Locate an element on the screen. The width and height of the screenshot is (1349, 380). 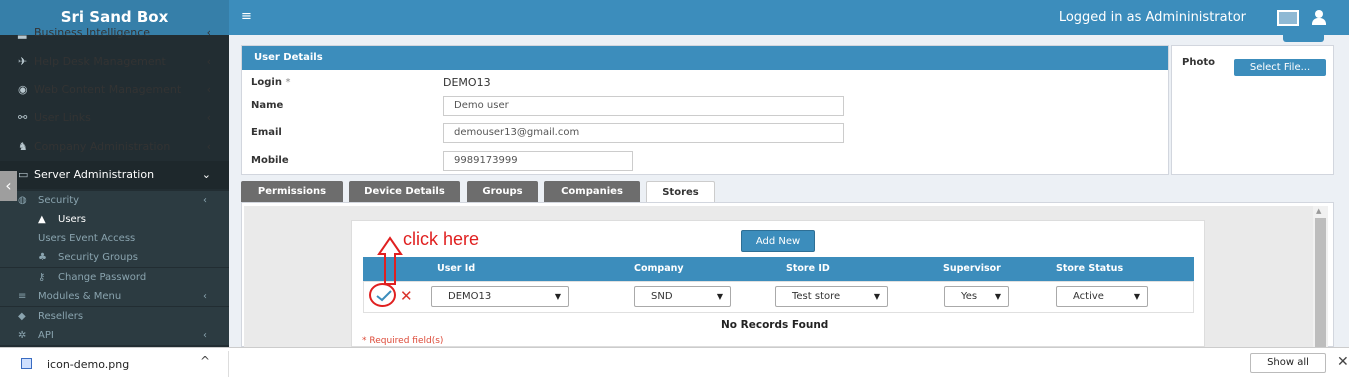
logged-in-text: Logged in as Admininistrator is located at coordinates (1152, 17).